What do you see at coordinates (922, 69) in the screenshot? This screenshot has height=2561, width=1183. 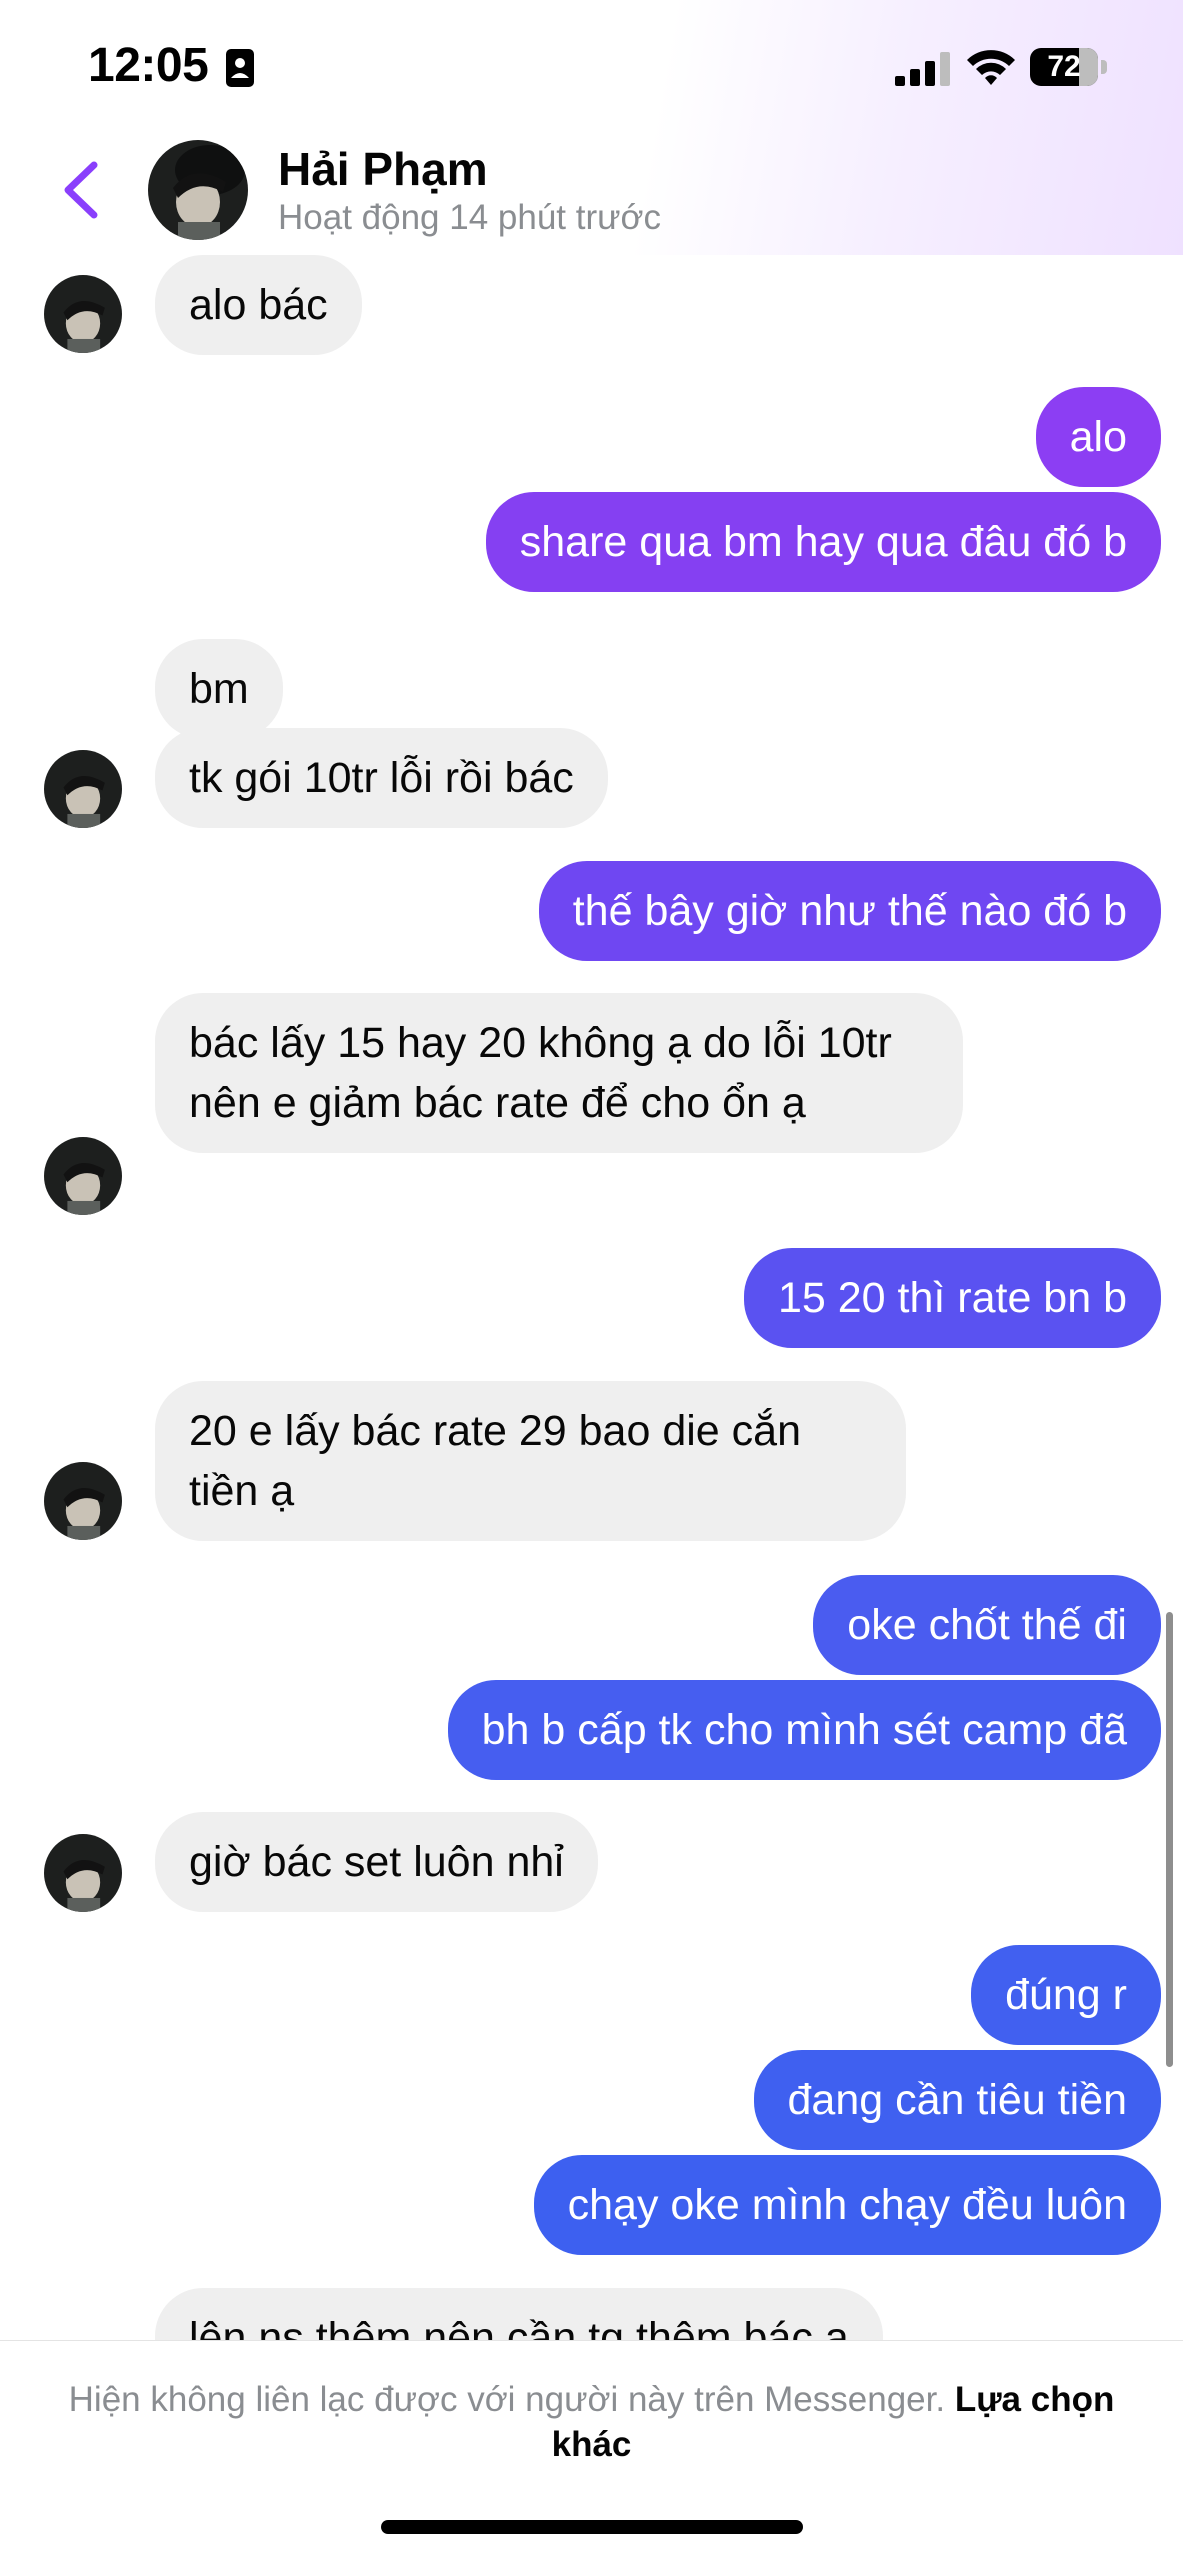 I see `cellular-signal-icon` at bounding box center [922, 69].